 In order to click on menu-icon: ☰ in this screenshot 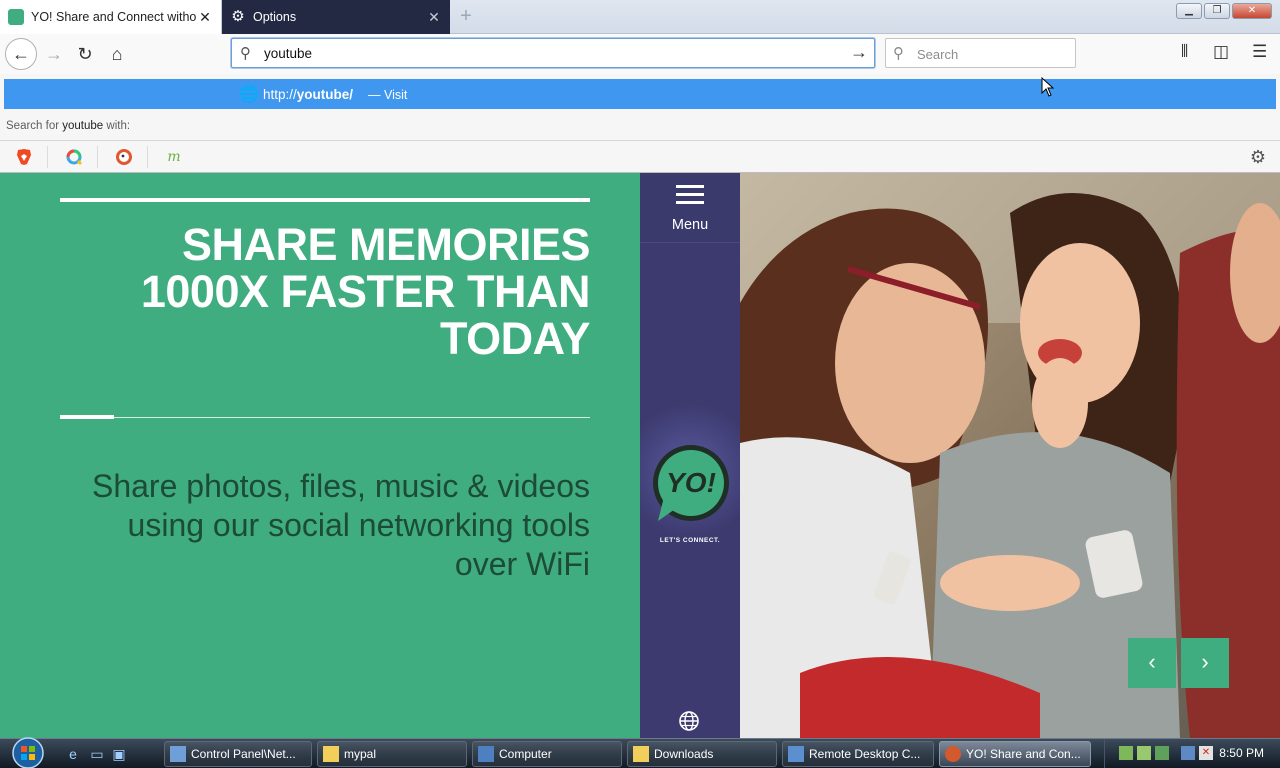, I will do `click(1259, 52)`.